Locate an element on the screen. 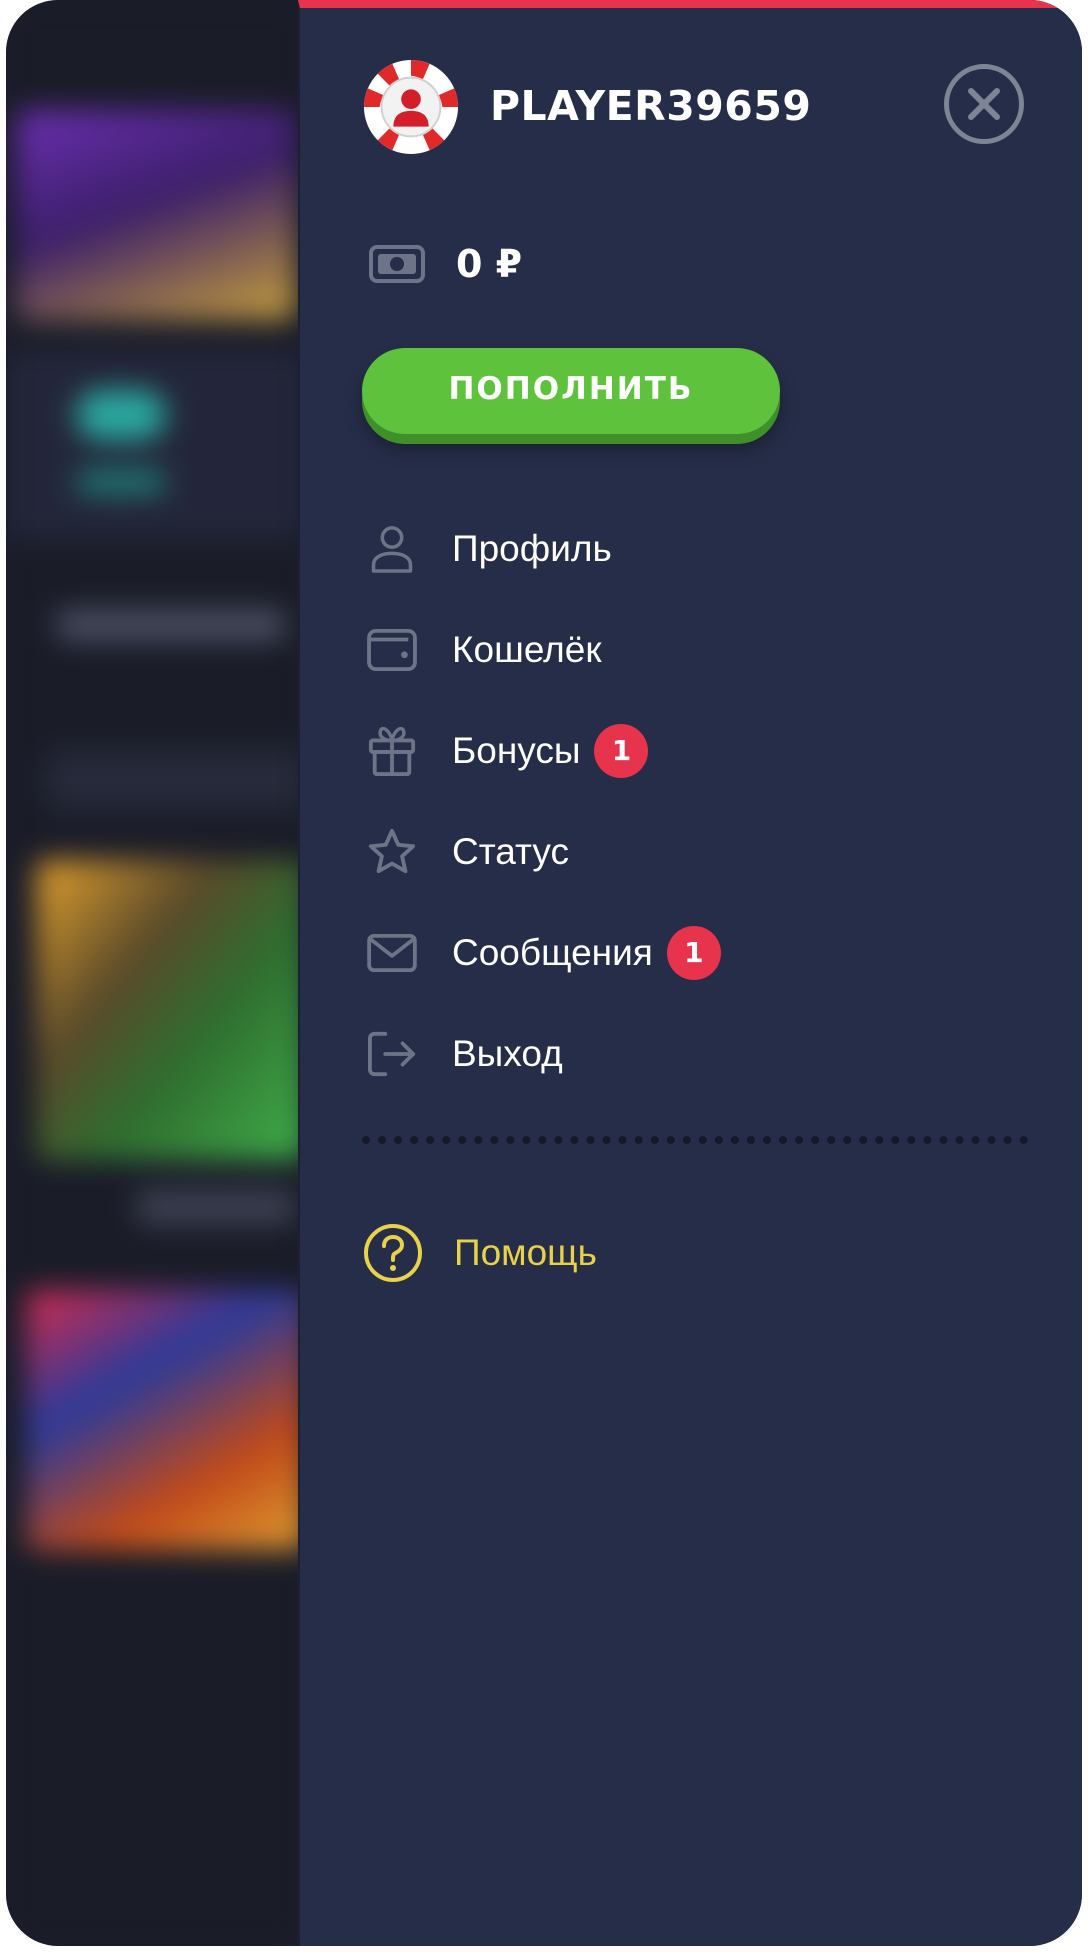  menu-item-wallet: Кошелёк is located at coordinates (692, 649).